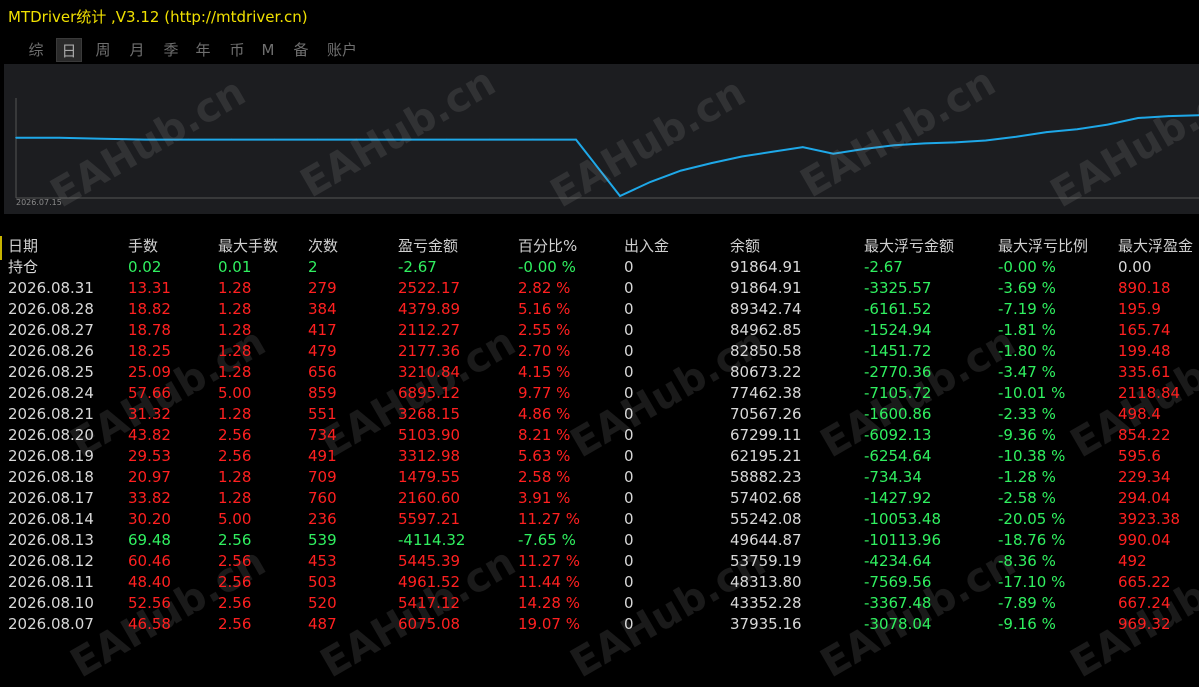 Image resolution: width=1199 pixels, height=687 pixels. I want to click on table-cell: -2.33 %, so click(1027, 414).